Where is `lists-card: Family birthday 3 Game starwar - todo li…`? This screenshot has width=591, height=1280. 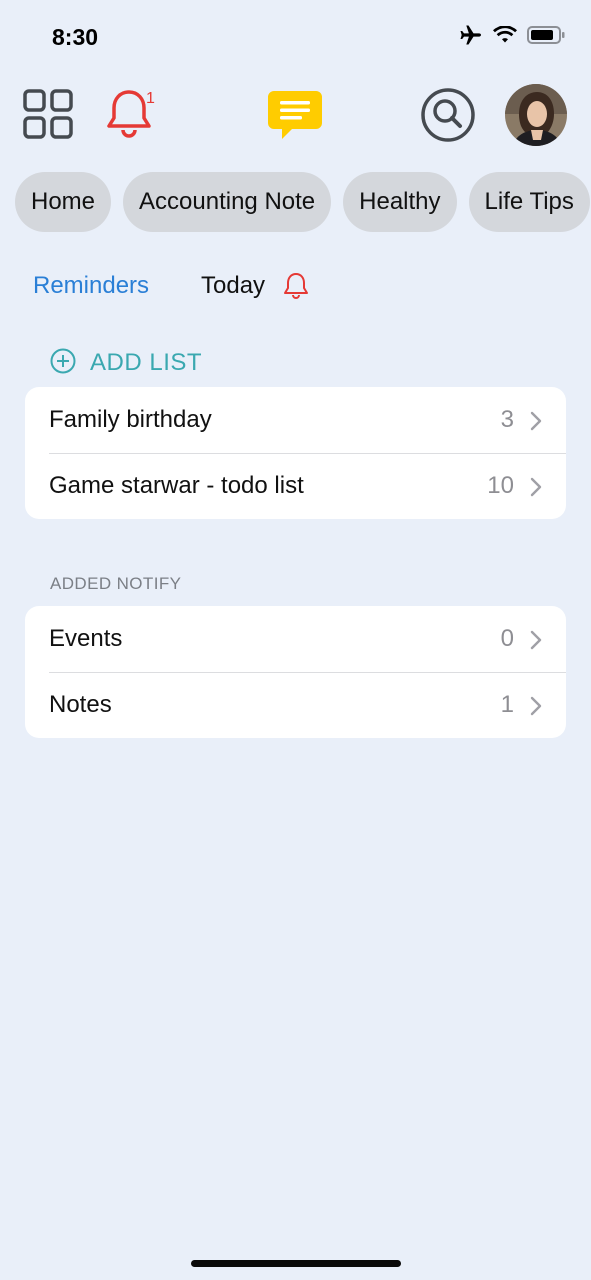 lists-card: Family birthday 3 Game starwar - todo li… is located at coordinates (295, 453).